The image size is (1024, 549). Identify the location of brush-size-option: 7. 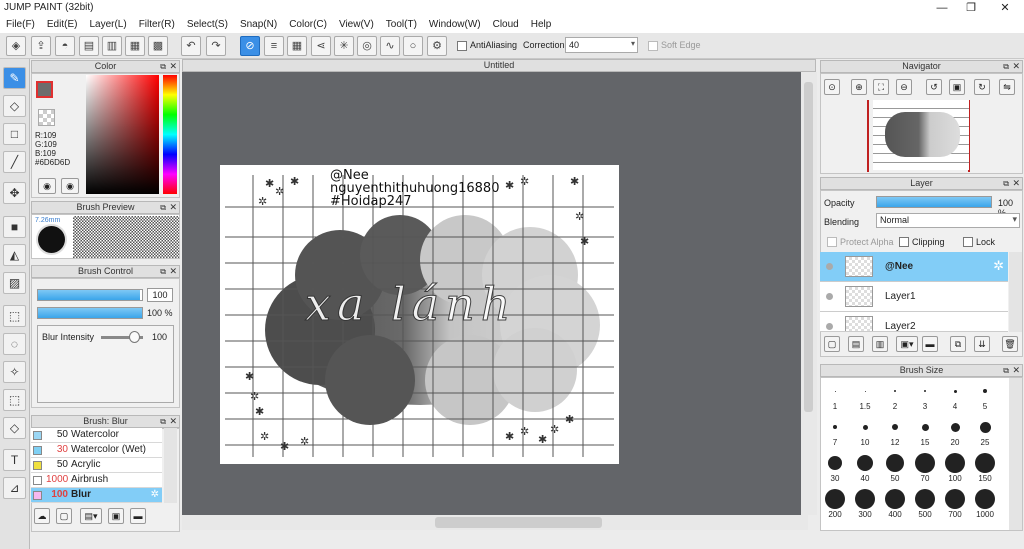
(835, 431).